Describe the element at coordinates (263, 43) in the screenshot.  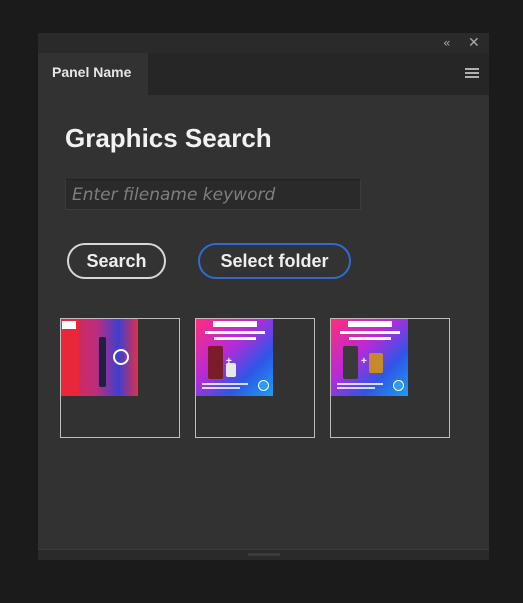
I see `panel-titlebar: ‹‹ ✕` at that location.